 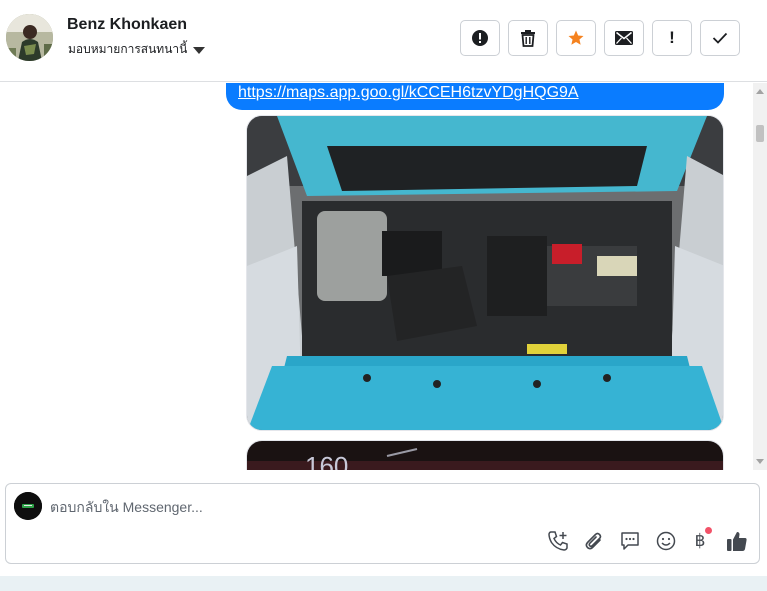 I want to click on alert-circle-icon, so click(x=480, y=38).